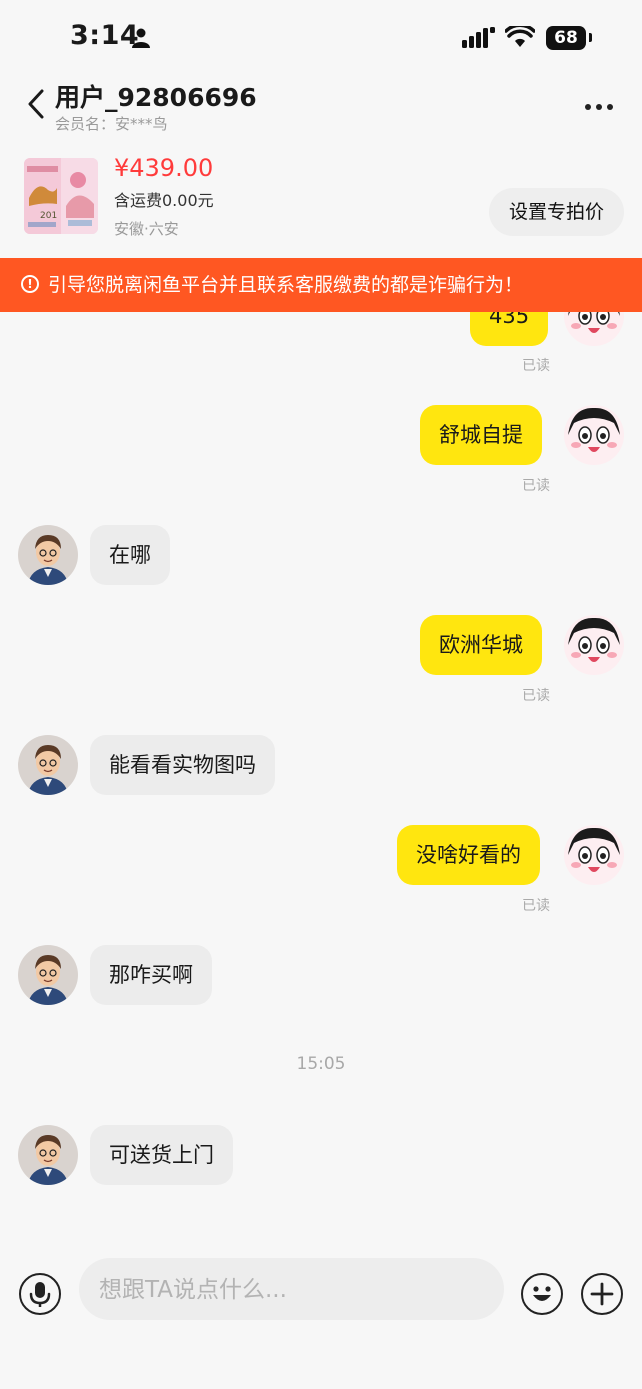 Image resolution: width=642 pixels, height=1389 pixels. What do you see at coordinates (321, 1064) in the screenshot?
I see `time-separator: 15:05` at bounding box center [321, 1064].